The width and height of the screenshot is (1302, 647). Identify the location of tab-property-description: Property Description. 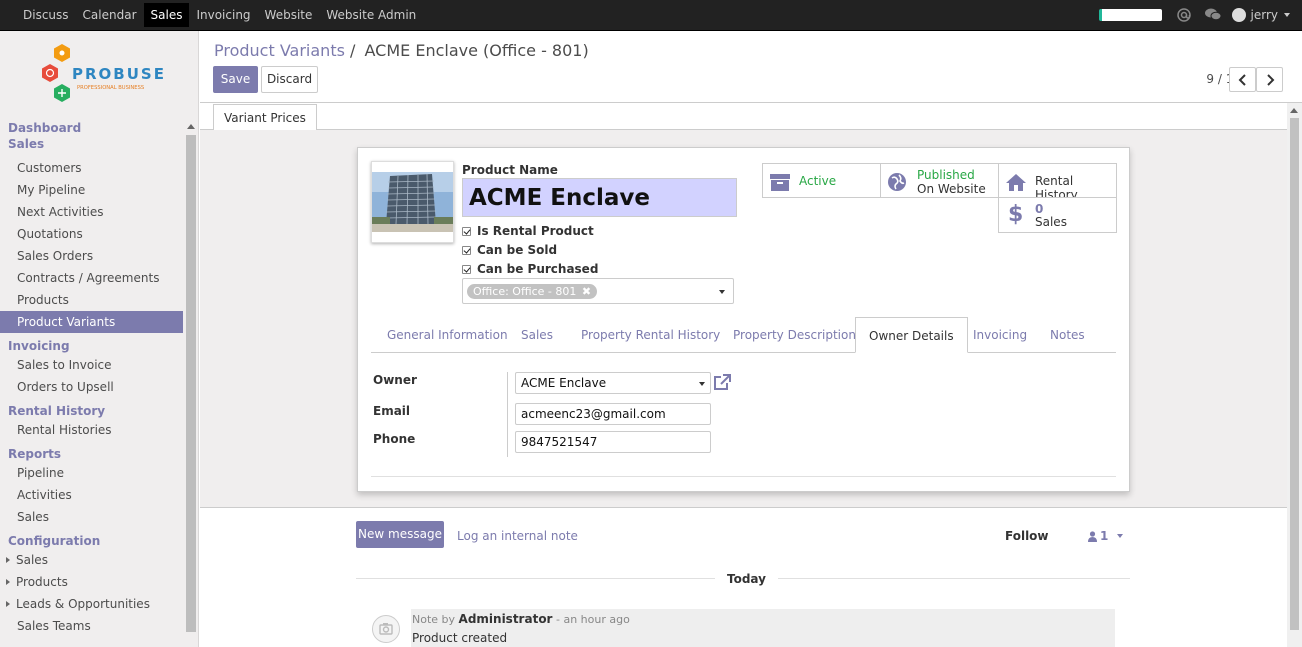
(794, 335).